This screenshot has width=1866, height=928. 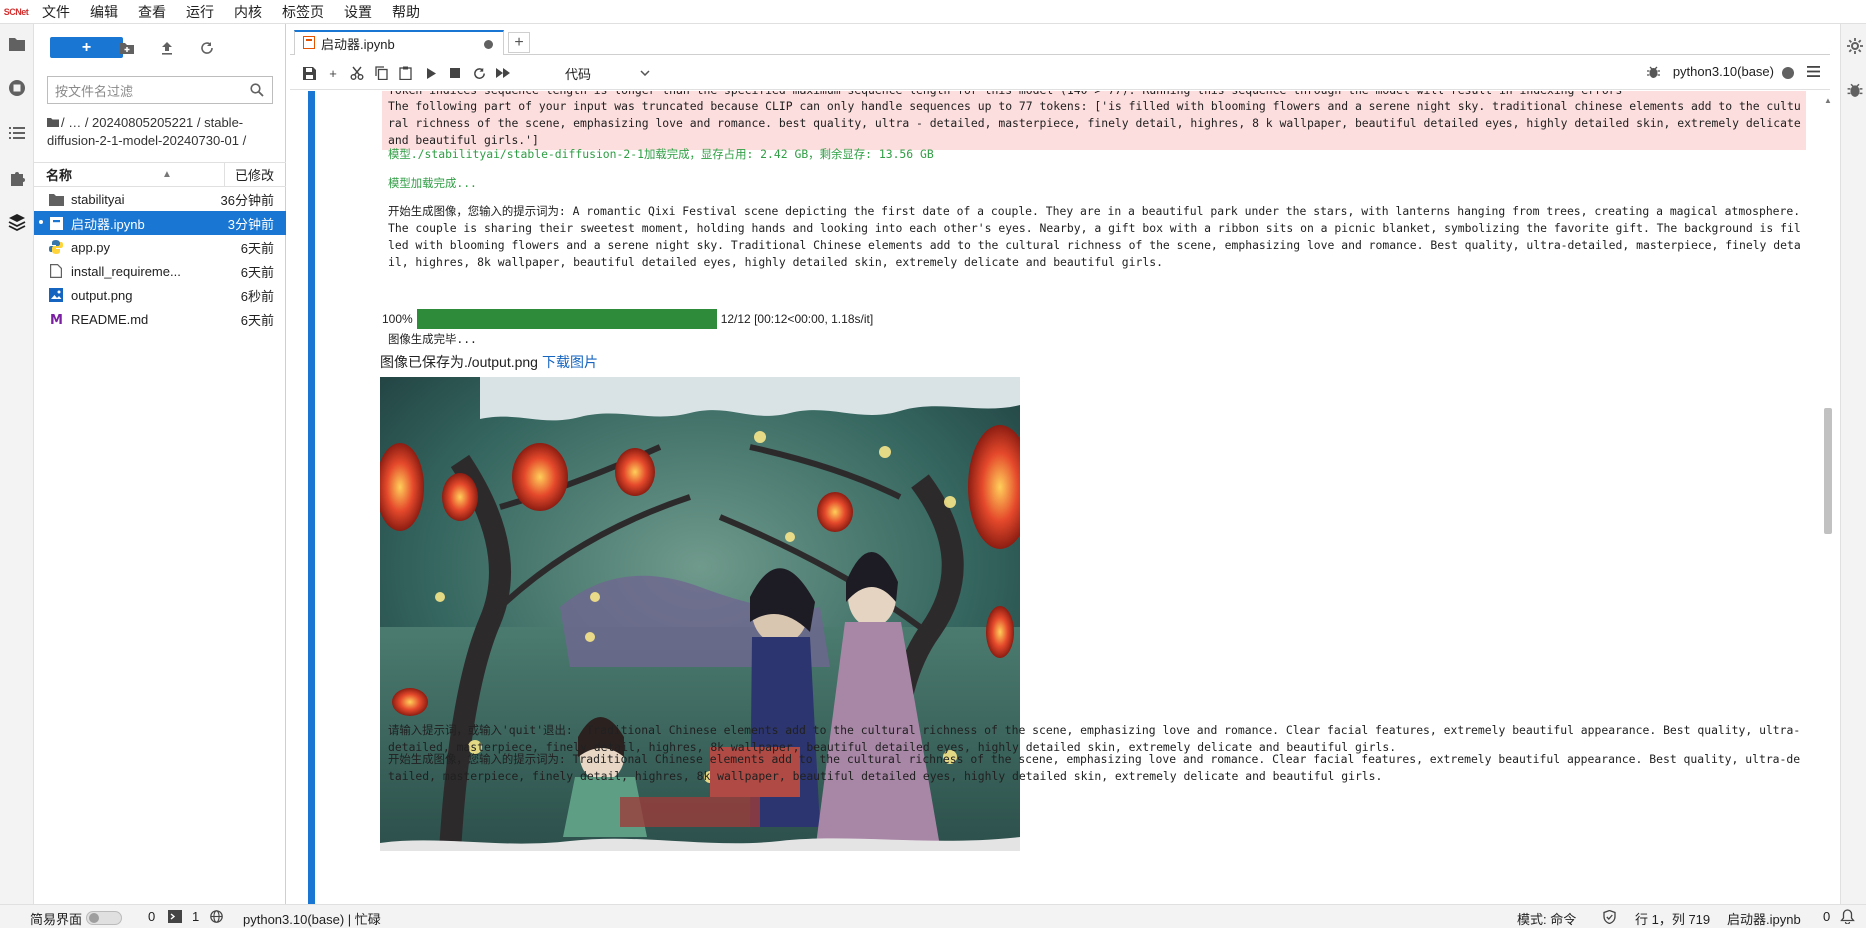 What do you see at coordinates (98, 199) in the screenshot?
I see `file-name: stabilityai` at bounding box center [98, 199].